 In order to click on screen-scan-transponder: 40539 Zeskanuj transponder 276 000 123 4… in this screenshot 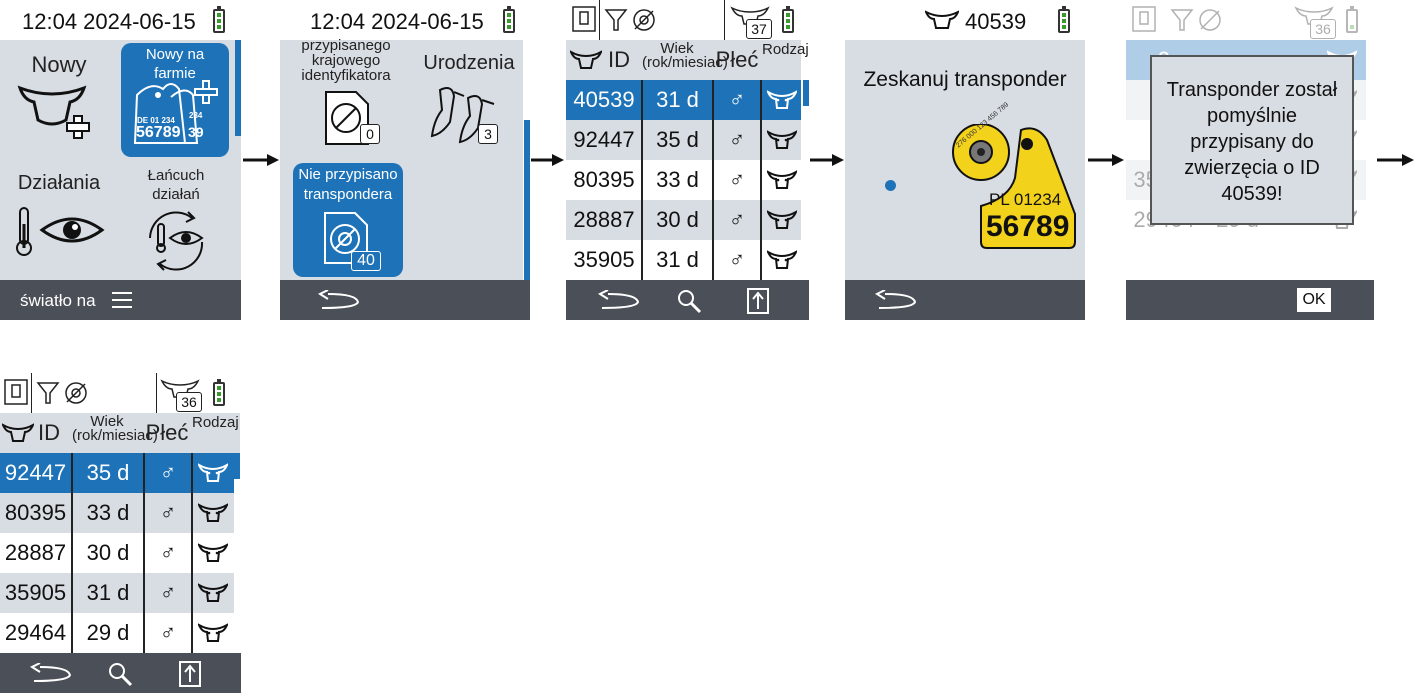, I will do `click(965, 160)`.